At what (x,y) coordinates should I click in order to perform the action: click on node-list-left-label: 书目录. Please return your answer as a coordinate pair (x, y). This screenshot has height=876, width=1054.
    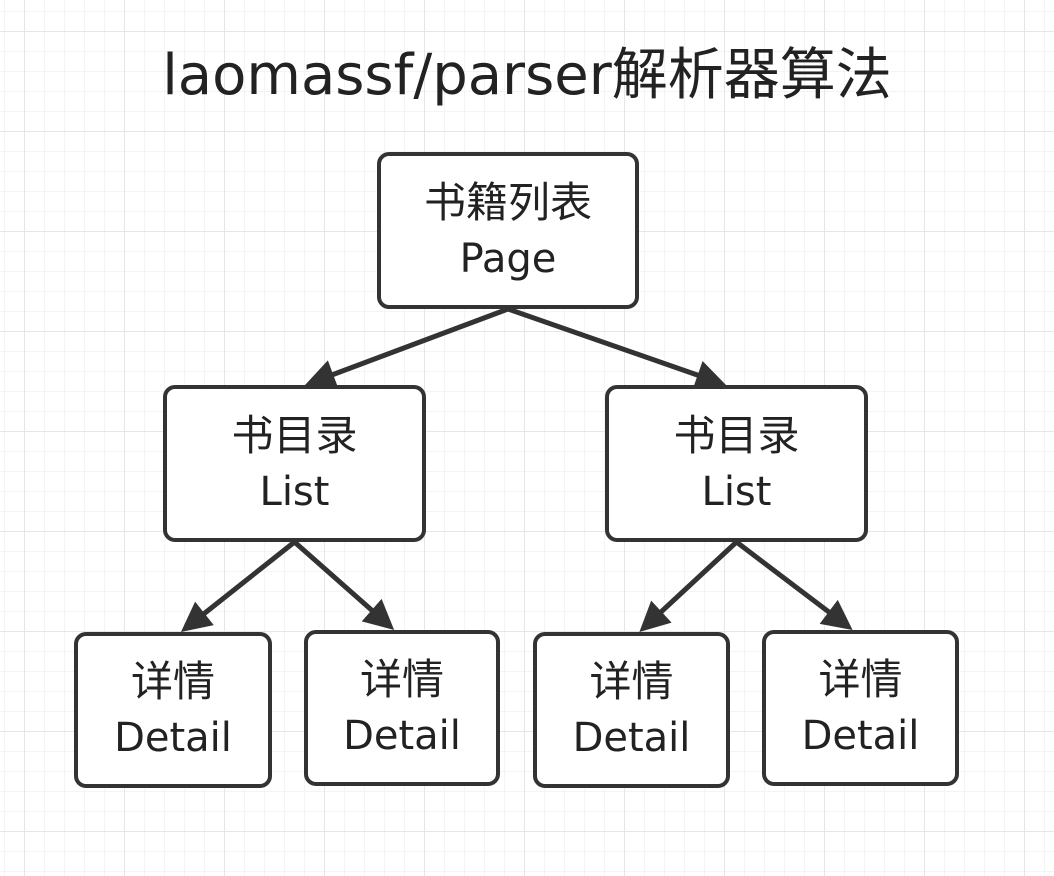
    Looking at the image, I should click on (294, 435).